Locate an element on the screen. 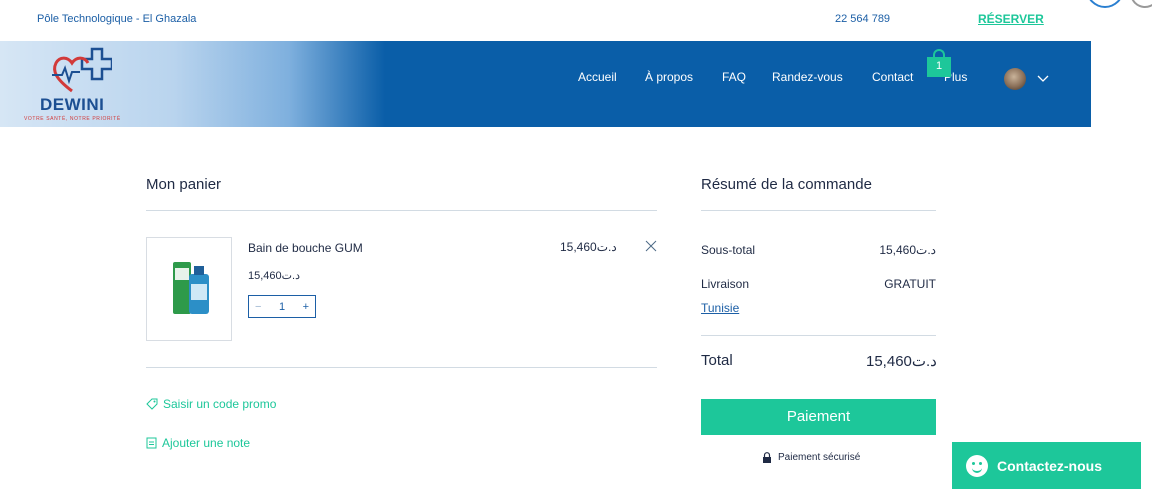 This screenshot has height=497, width=1152. mouthwash-bottle-image is located at coordinates (191, 288).